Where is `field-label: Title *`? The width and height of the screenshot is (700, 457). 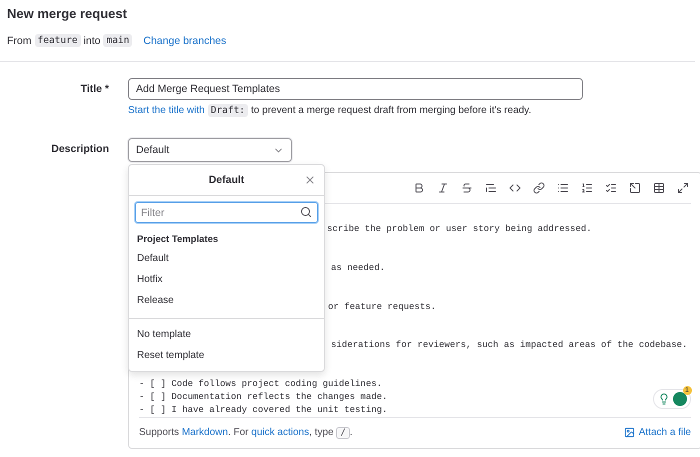
field-label: Title * is located at coordinates (94, 88).